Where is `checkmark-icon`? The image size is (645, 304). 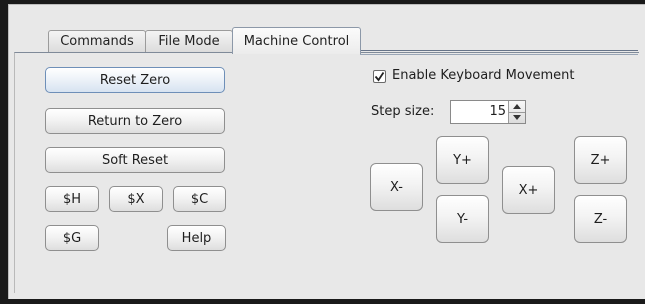 checkmark-icon is located at coordinates (379, 77).